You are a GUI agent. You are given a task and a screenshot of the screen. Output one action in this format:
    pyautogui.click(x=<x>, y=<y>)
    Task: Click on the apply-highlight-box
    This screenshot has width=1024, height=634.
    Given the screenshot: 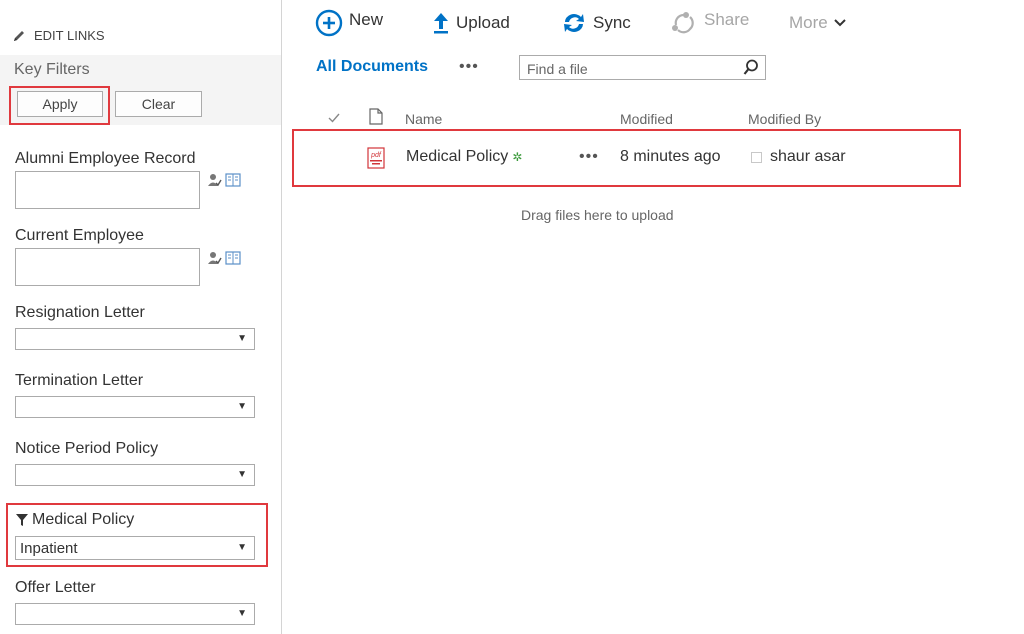 What is the action you would take?
    pyautogui.click(x=59, y=105)
    